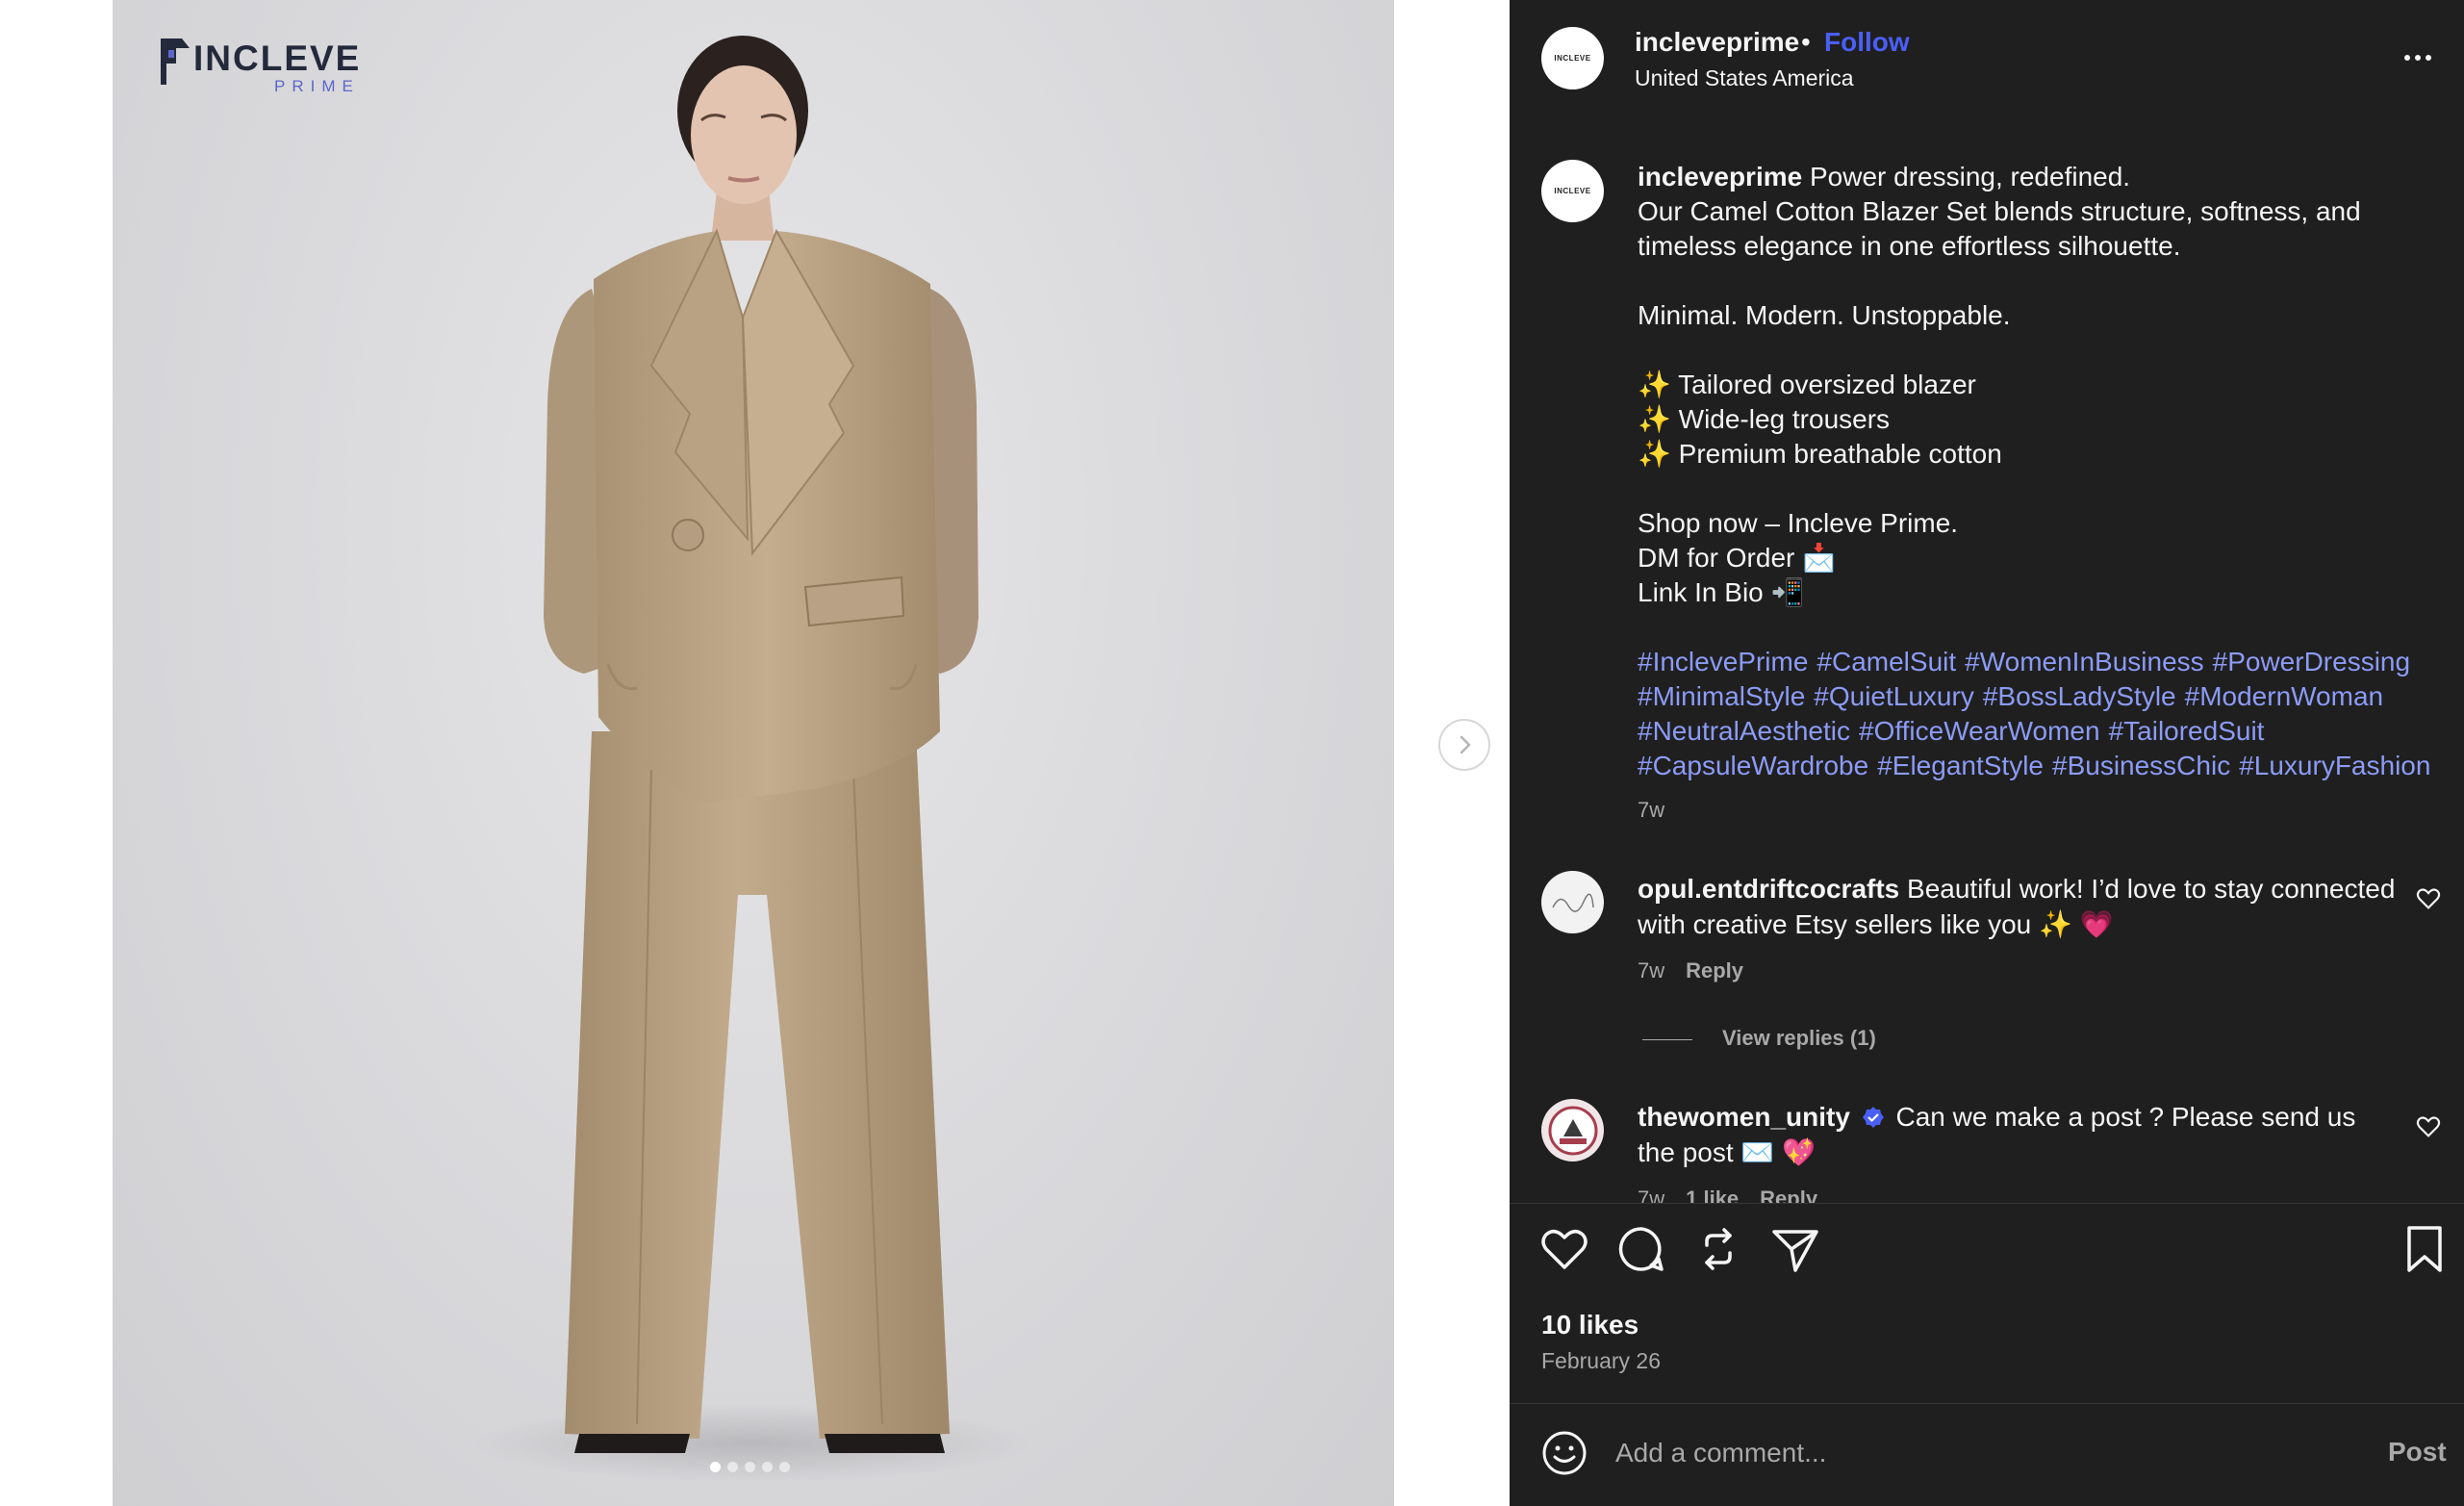  I want to click on post-date: February 26, so click(1601, 1360).